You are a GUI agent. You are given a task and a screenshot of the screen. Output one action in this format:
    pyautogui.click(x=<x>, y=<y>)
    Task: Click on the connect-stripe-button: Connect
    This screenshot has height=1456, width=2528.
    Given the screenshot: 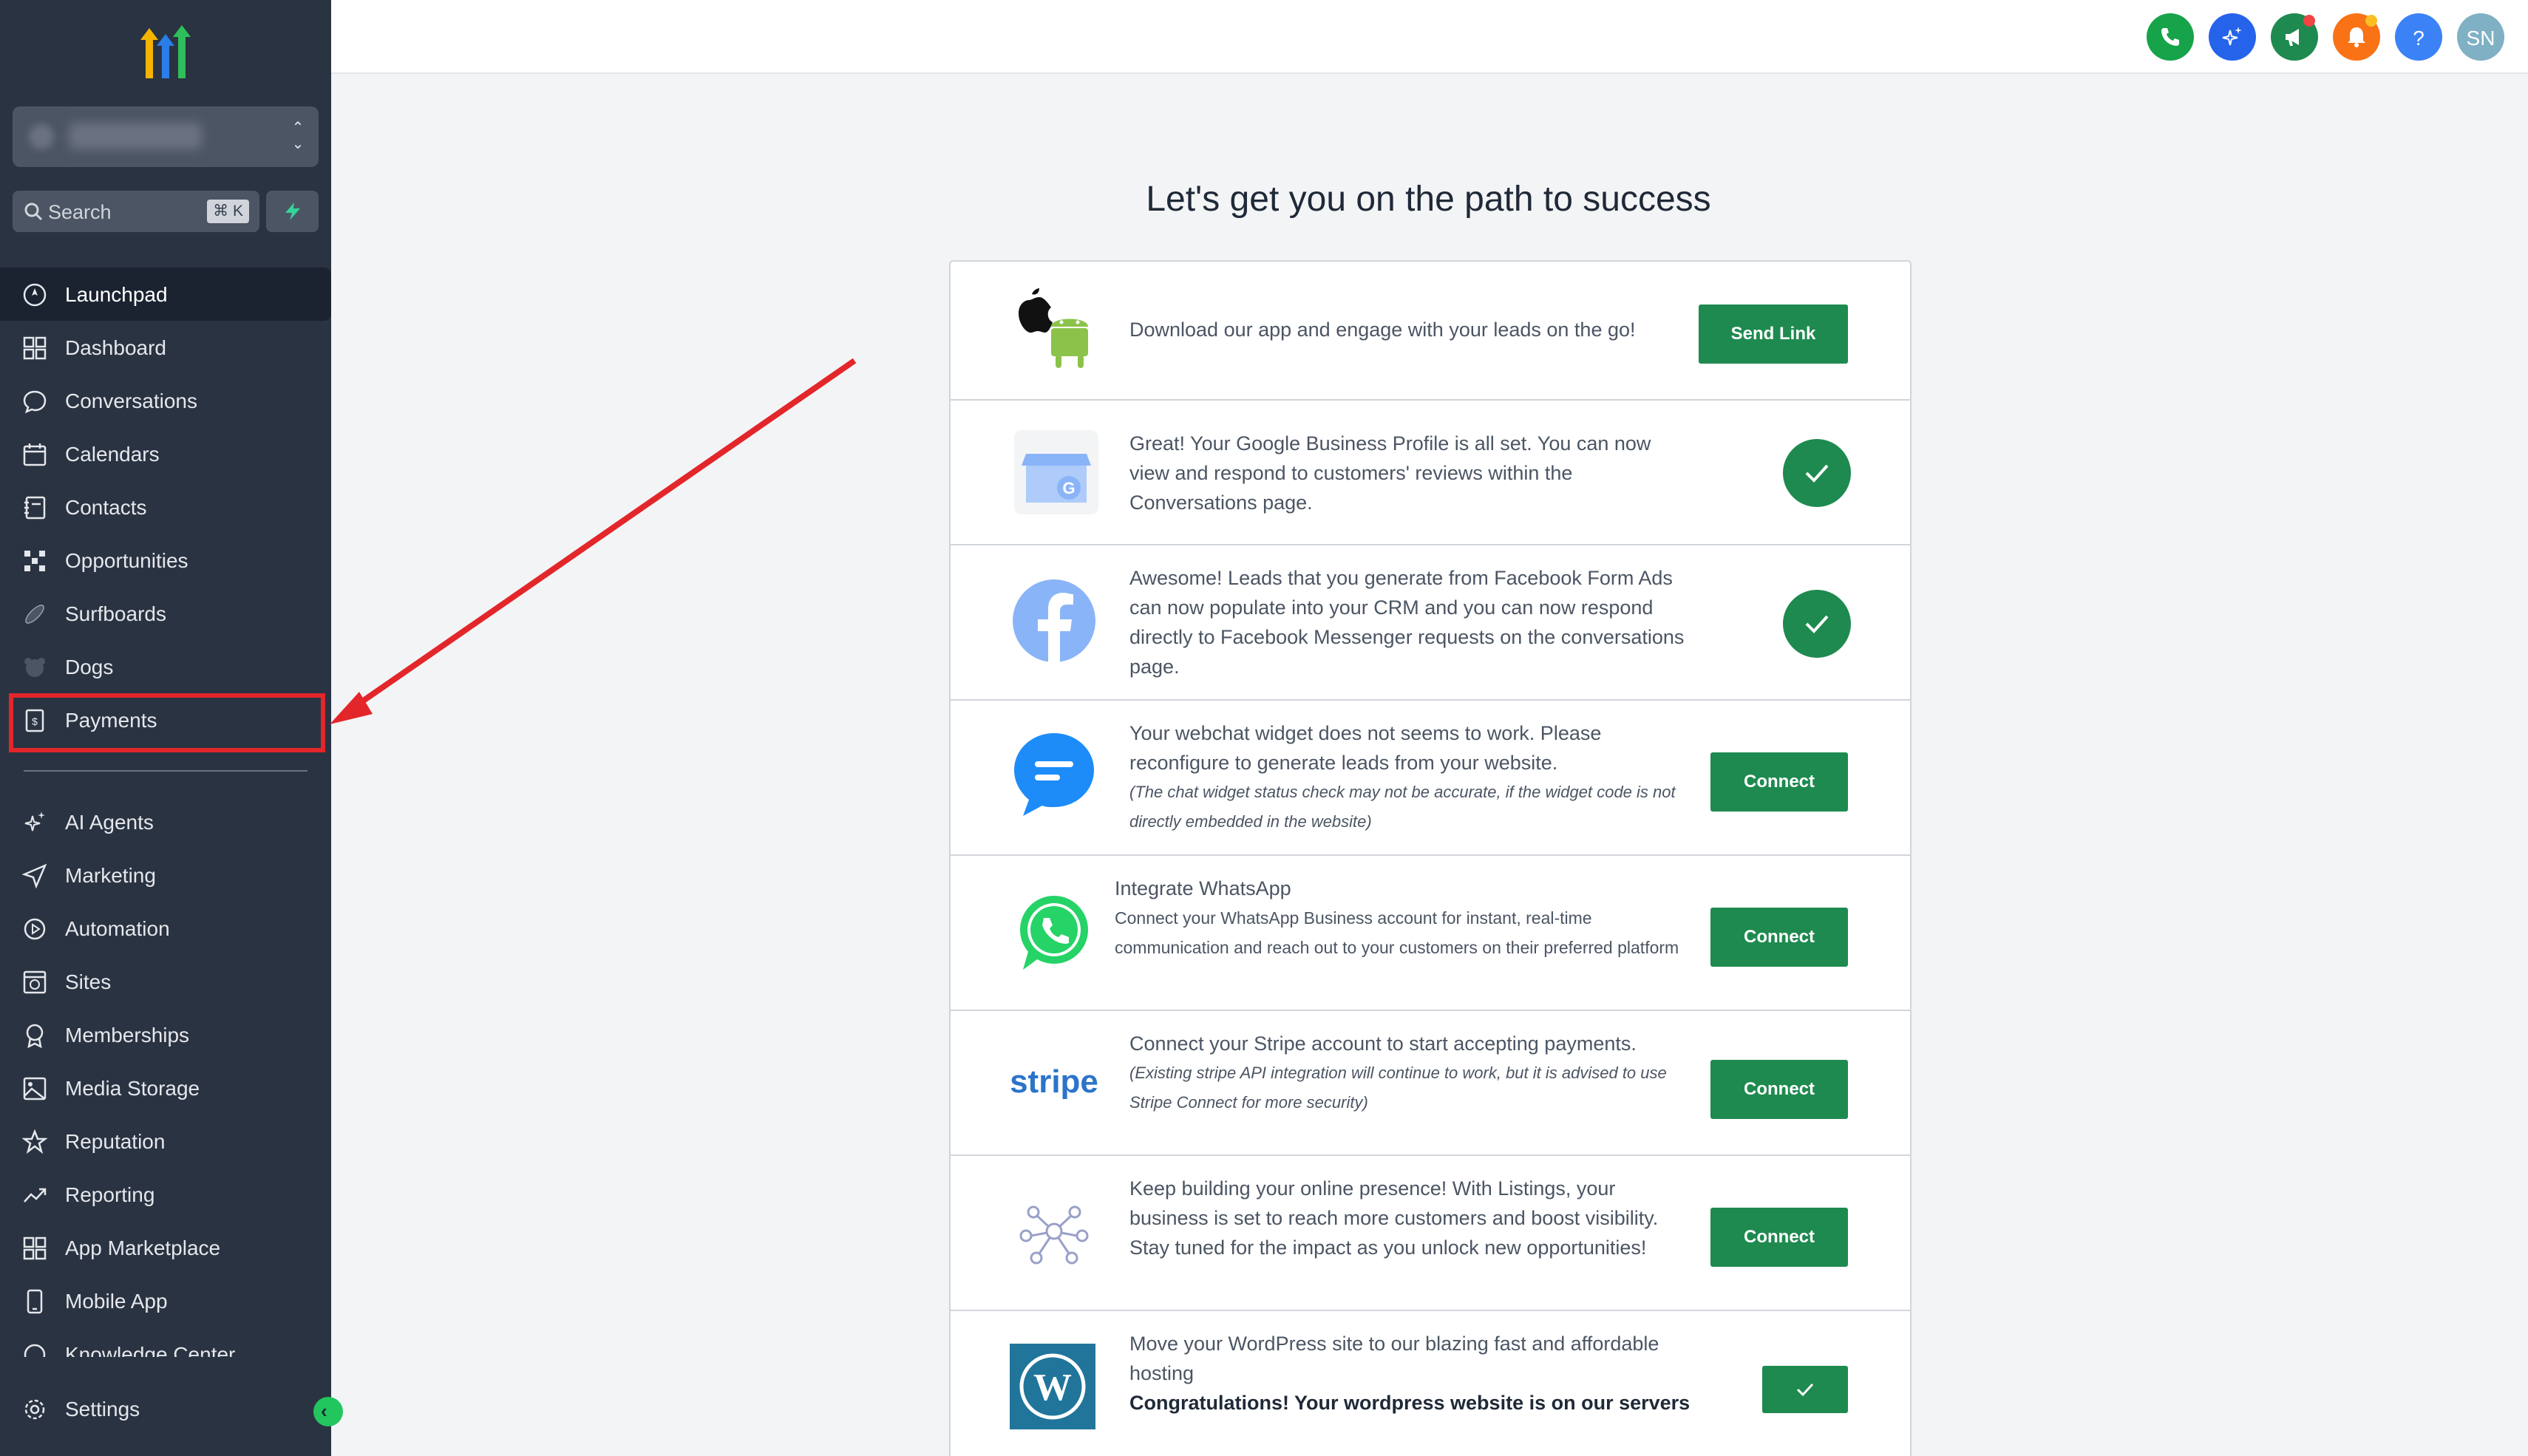 What is the action you would take?
    pyautogui.click(x=1779, y=1089)
    